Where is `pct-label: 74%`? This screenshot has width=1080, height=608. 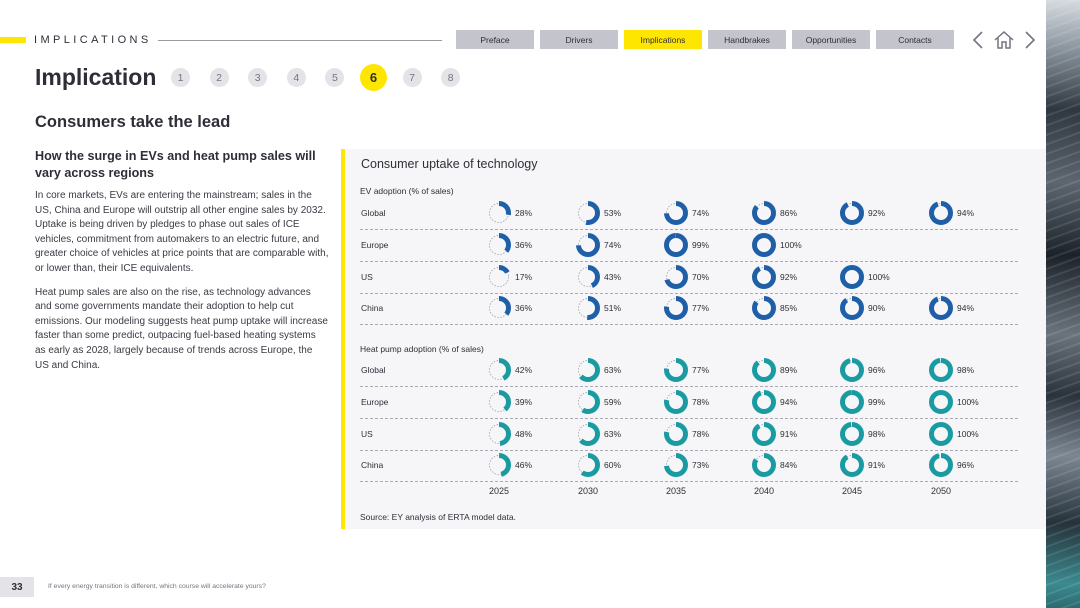 pct-label: 74% is located at coordinates (701, 213).